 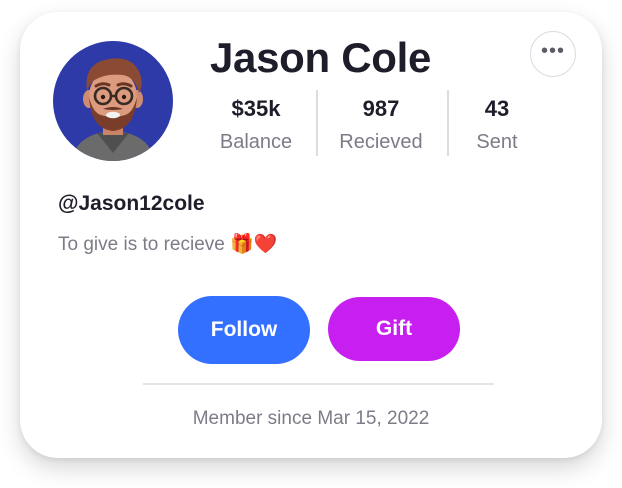 I want to click on footer-divider, so click(x=318, y=384).